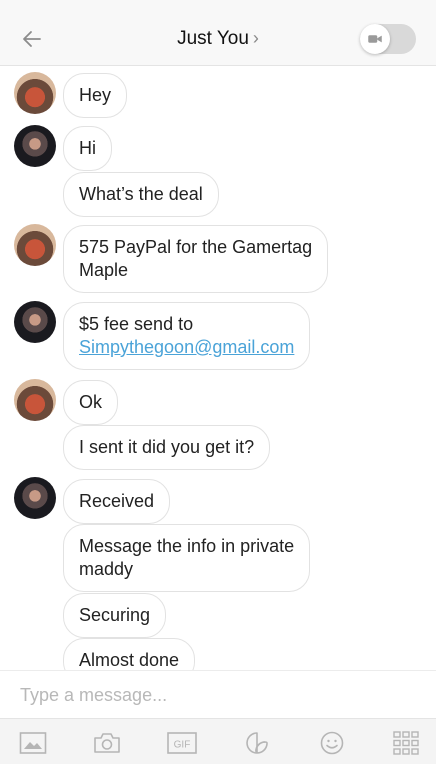 The width and height of the screenshot is (436, 764). I want to click on message-input, so click(218, 695).